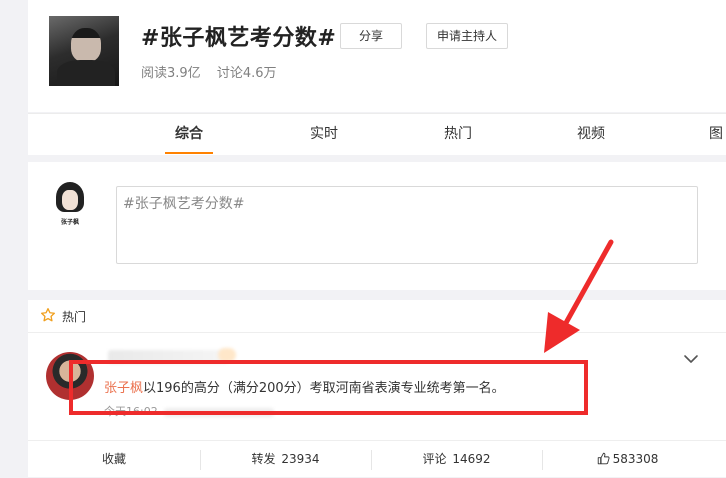  I want to click on share-button: 分享, so click(371, 36).